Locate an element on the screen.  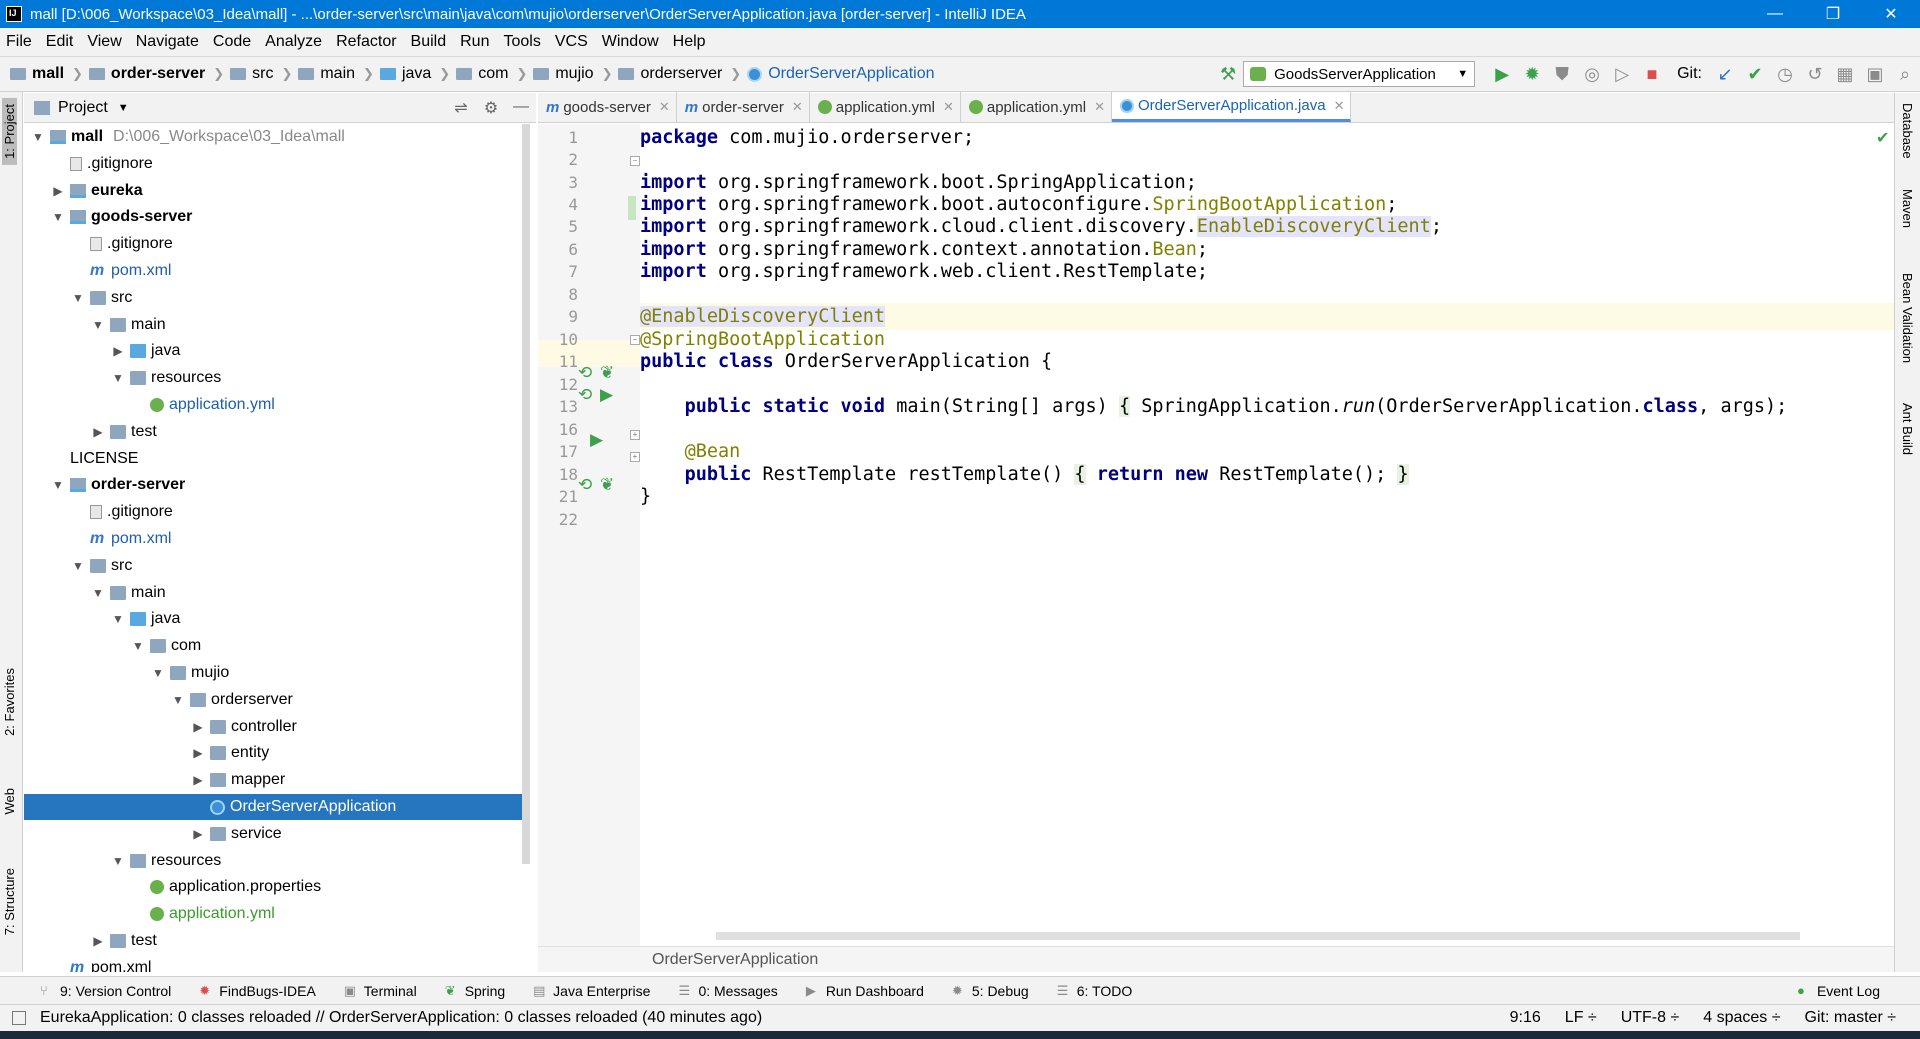
tab-bean-validation: Bean Validation is located at coordinates (1907, 318).